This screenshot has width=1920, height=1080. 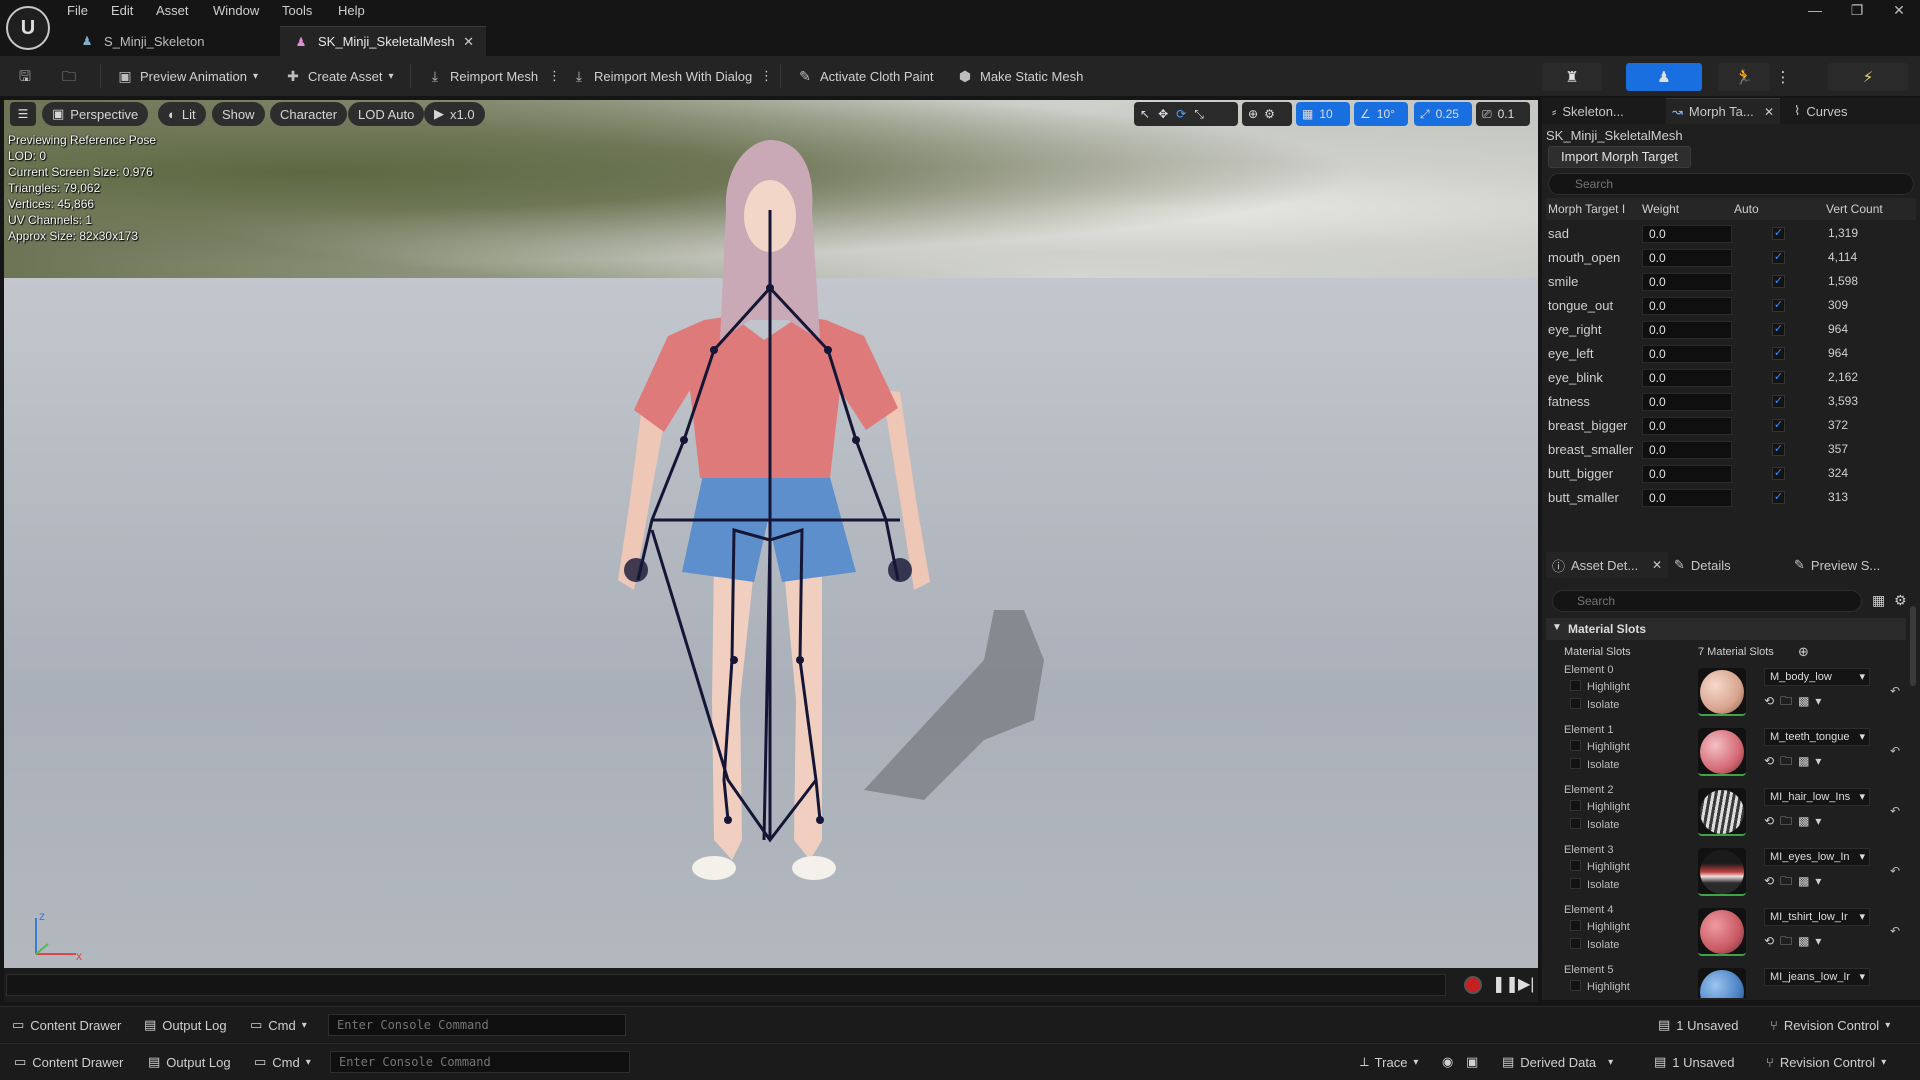 What do you see at coordinates (1731, 474) in the screenshot?
I see `morph-row: butt_bigger 0.0 ✓ 324` at bounding box center [1731, 474].